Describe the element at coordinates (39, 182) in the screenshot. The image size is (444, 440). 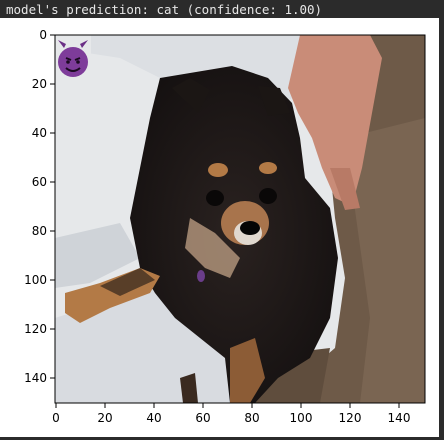
I see `y-tick-label: 60` at that location.